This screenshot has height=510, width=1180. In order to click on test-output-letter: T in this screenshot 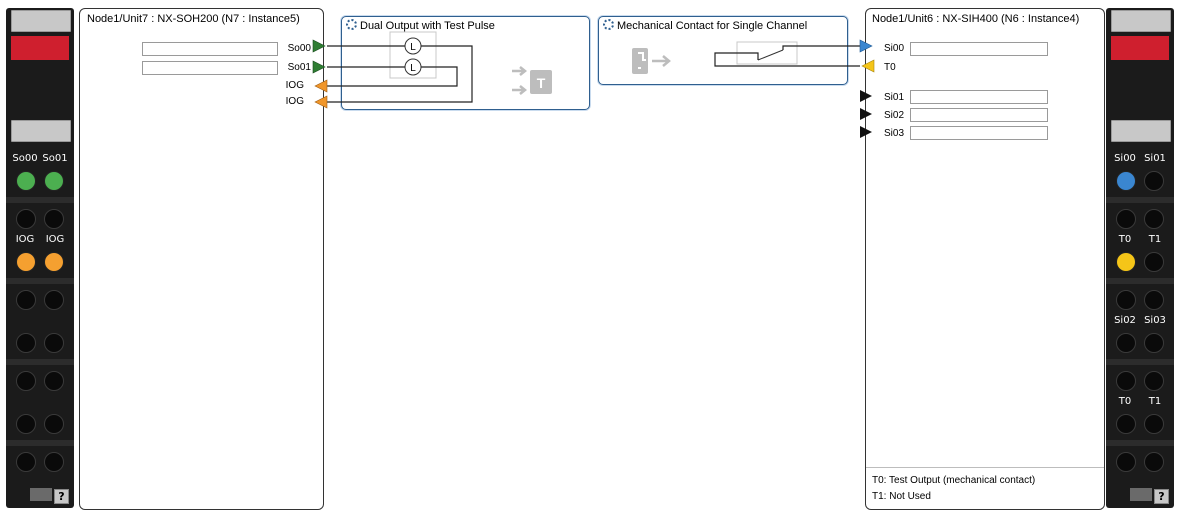, I will do `click(541, 83)`.